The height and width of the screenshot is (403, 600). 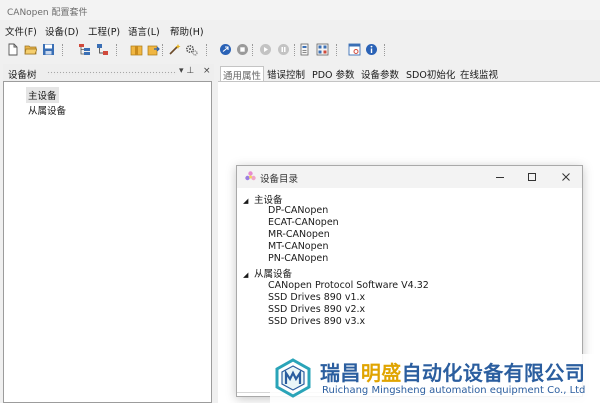 What do you see at coordinates (566, 177) in the screenshot?
I see `close-icon` at bounding box center [566, 177].